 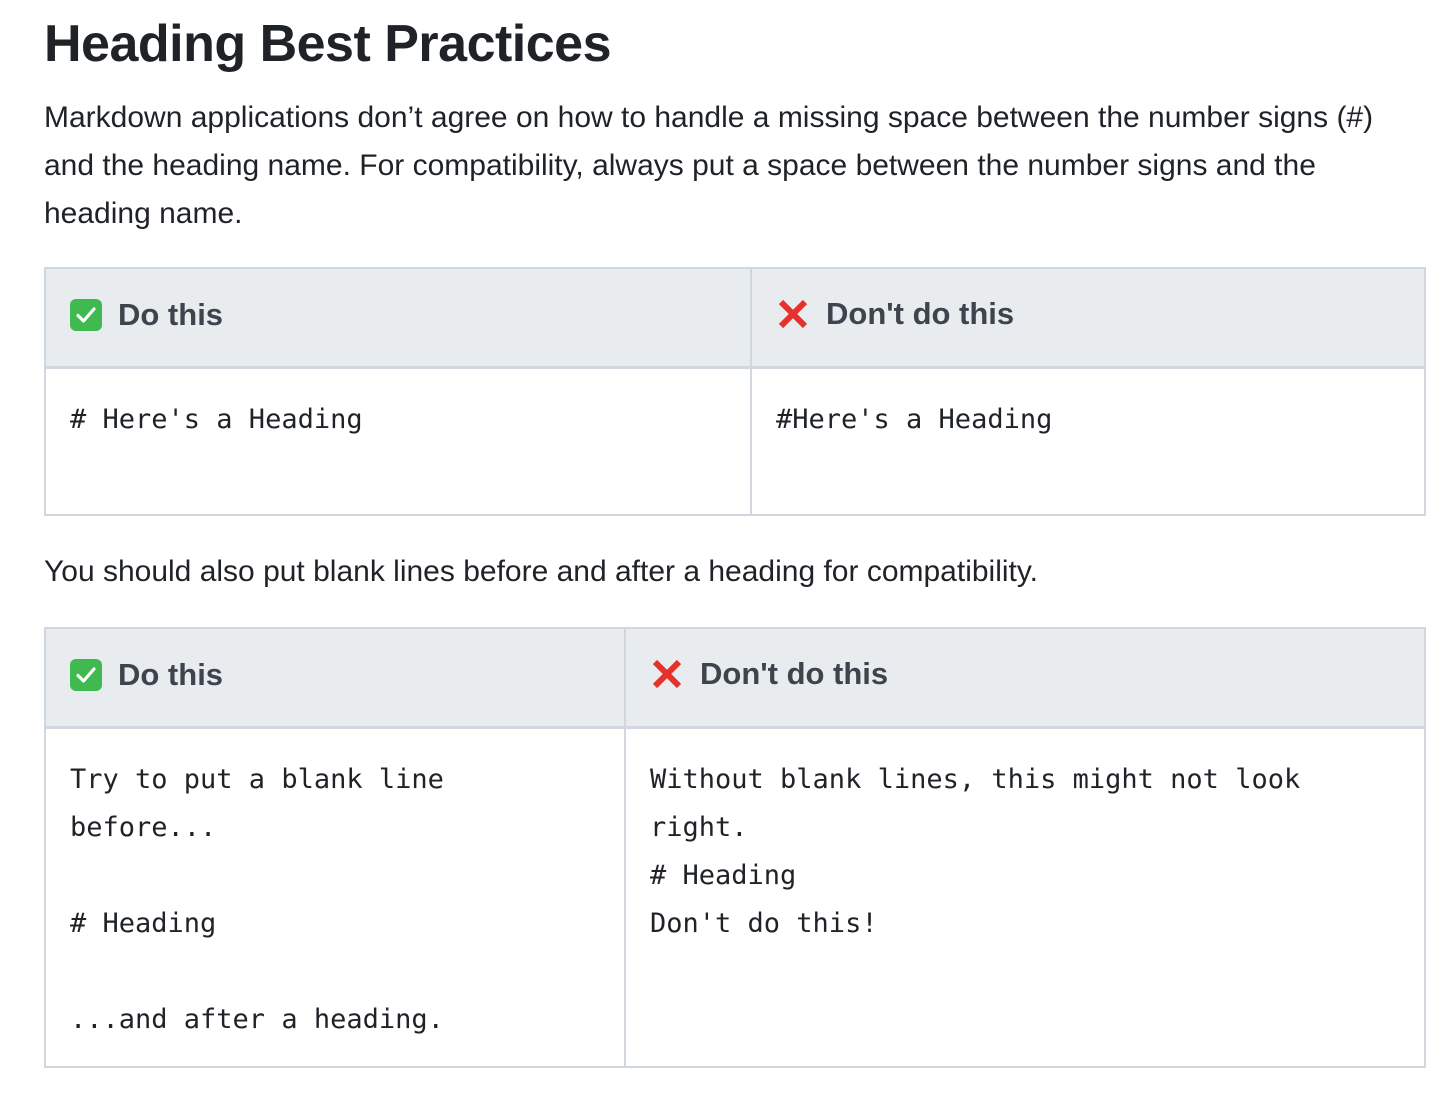 What do you see at coordinates (216, 419) in the screenshot?
I see `code-line: # Here's a Heading` at bounding box center [216, 419].